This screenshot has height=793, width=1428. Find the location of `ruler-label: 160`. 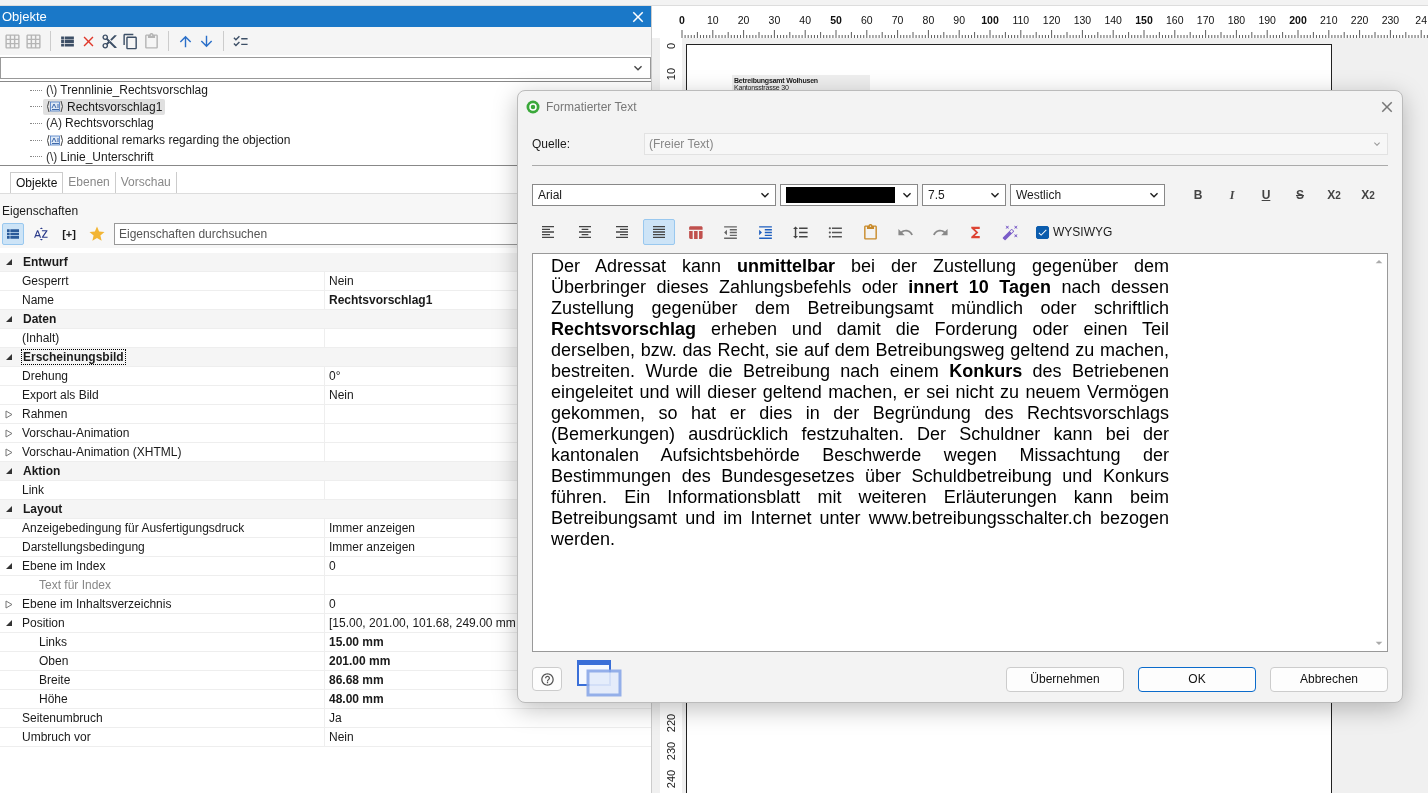

ruler-label: 160 is located at coordinates (1175, 20).